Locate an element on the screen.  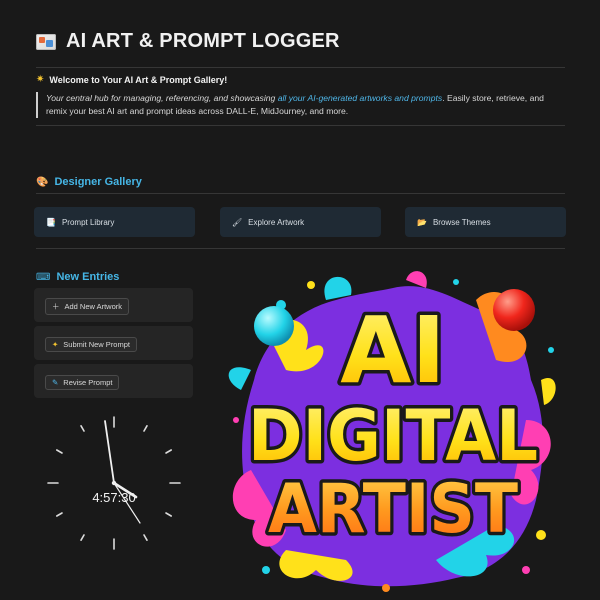
submit-new-prompt-label: Submit New Prompt is located at coordinates (96, 344).